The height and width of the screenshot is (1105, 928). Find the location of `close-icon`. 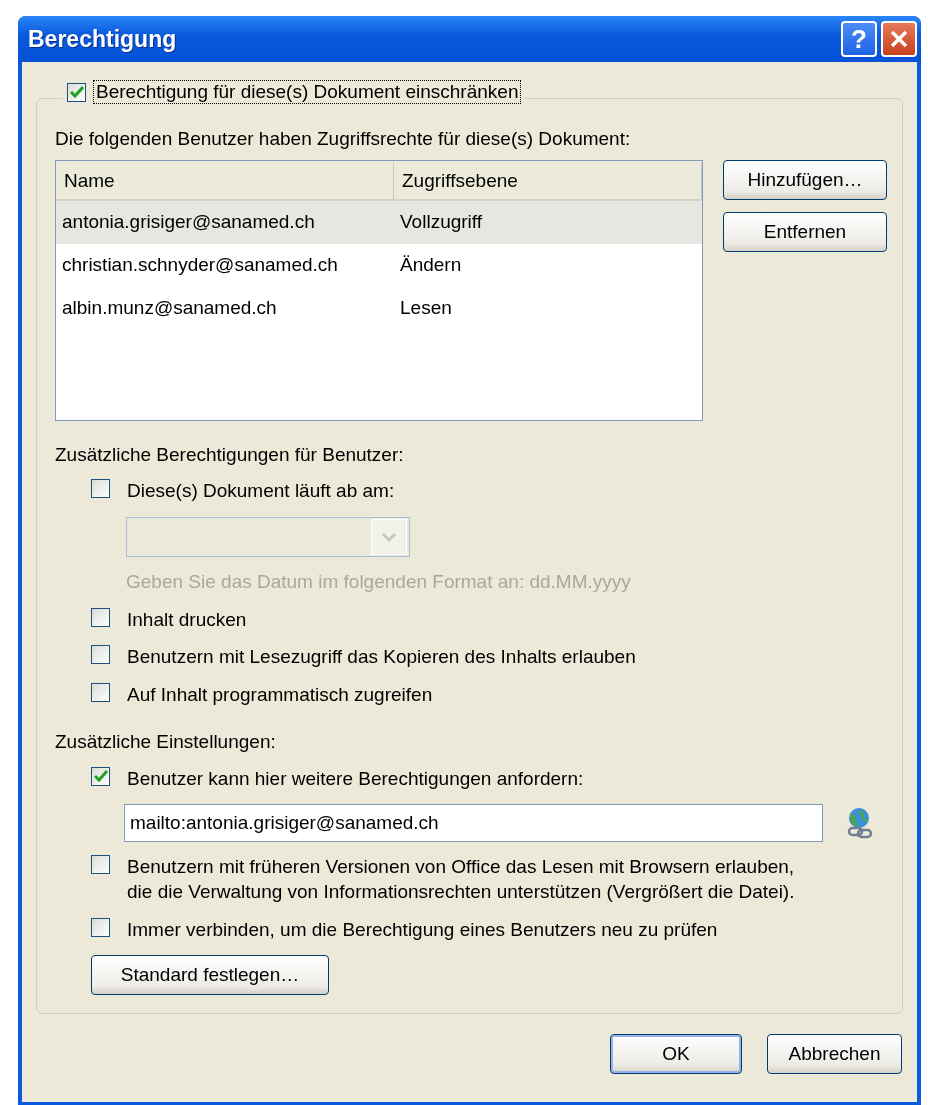

close-icon is located at coordinates (899, 39).